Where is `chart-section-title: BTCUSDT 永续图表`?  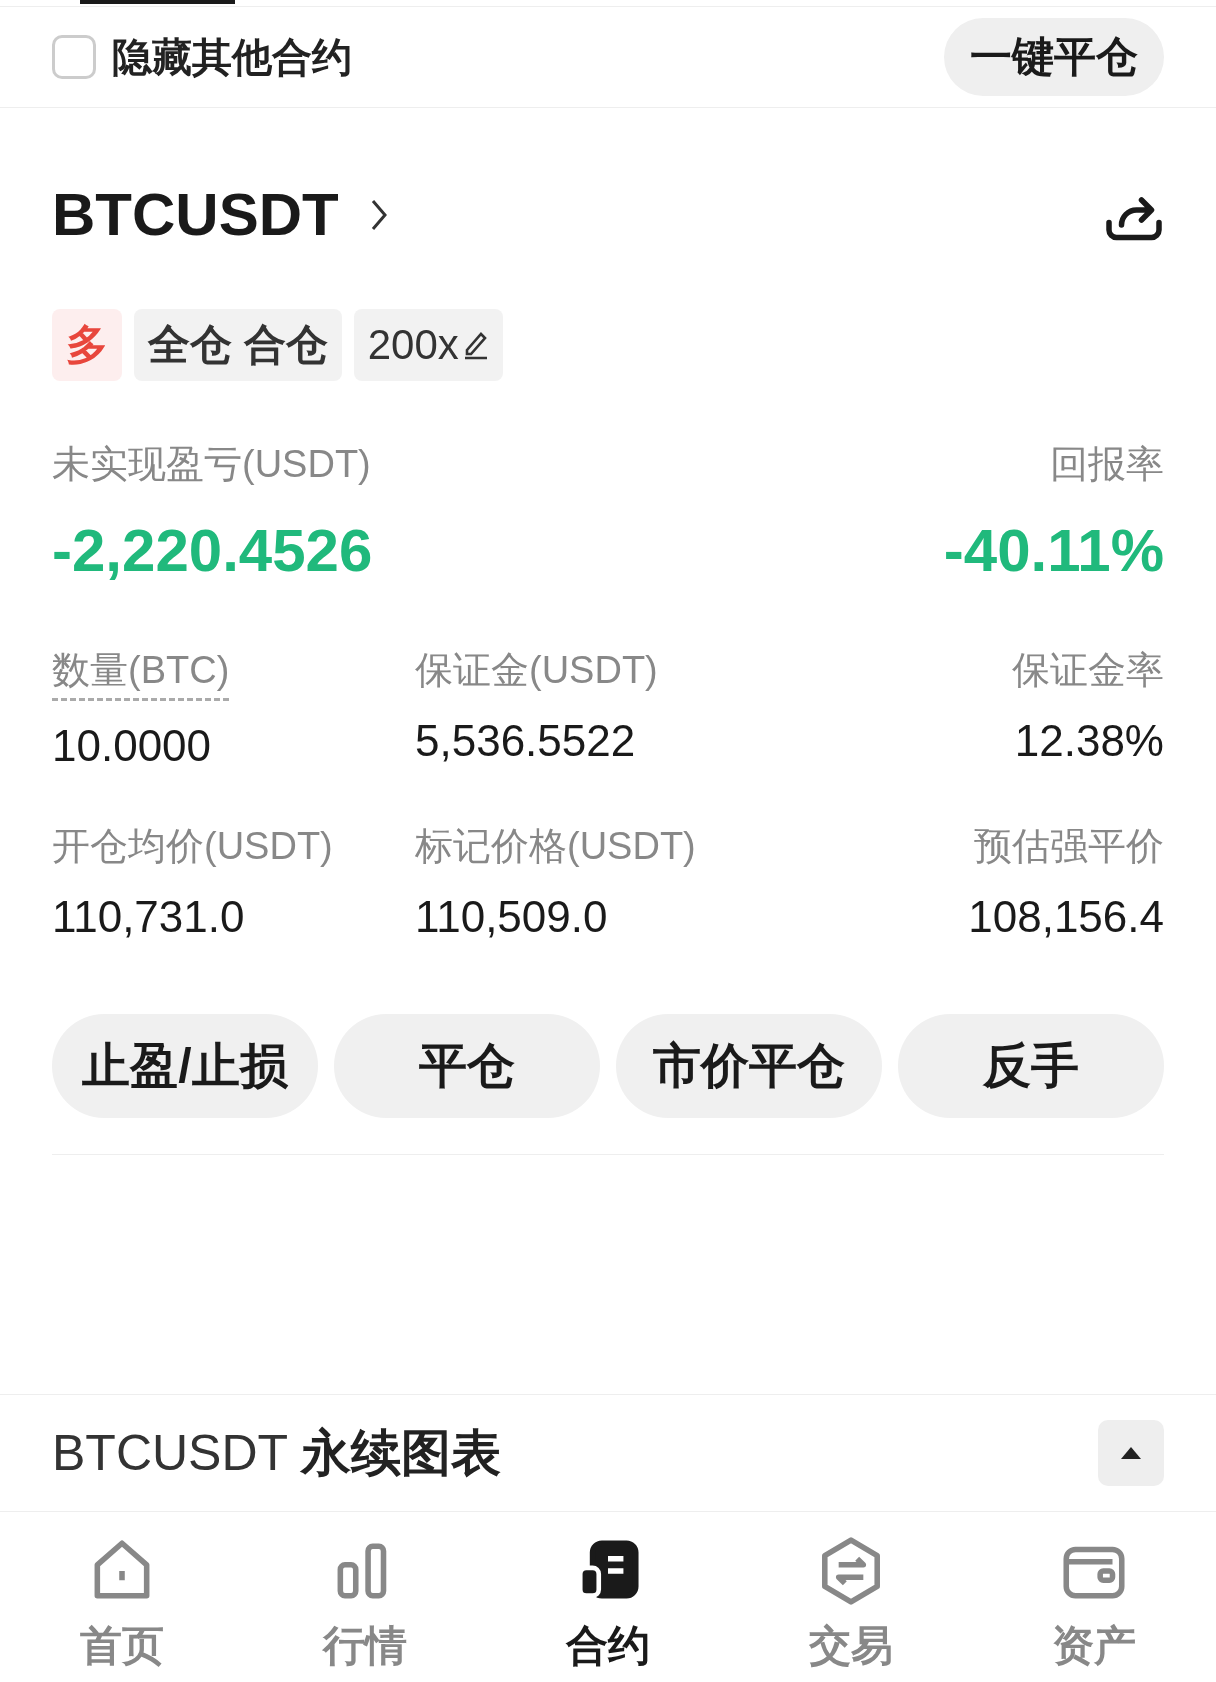
chart-section-title: BTCUSDT 永续图表 is located at coordinates (277, 1453).